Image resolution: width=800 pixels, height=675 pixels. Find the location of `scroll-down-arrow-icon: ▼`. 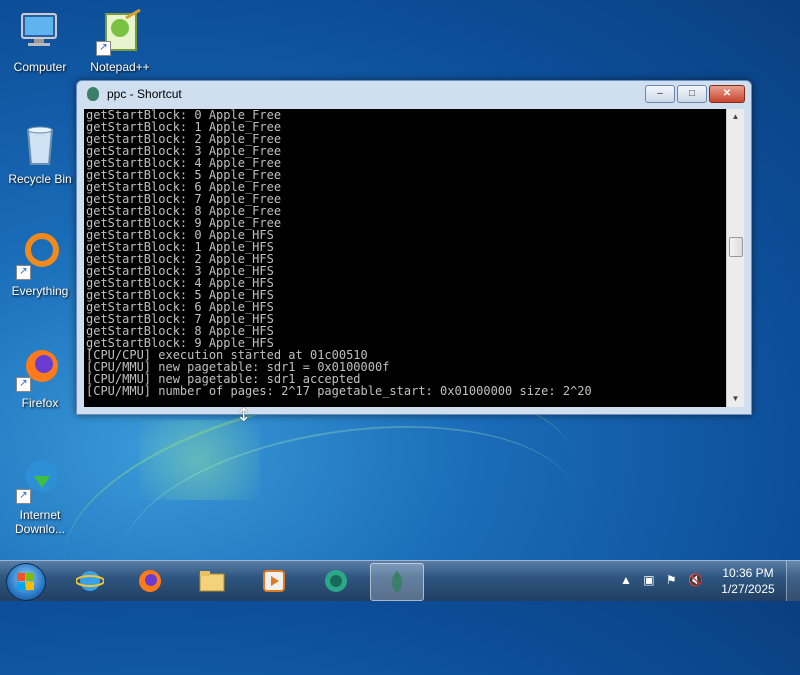

scroll-down-arrow-icon: ▼ is located at coordinates (735, 399).